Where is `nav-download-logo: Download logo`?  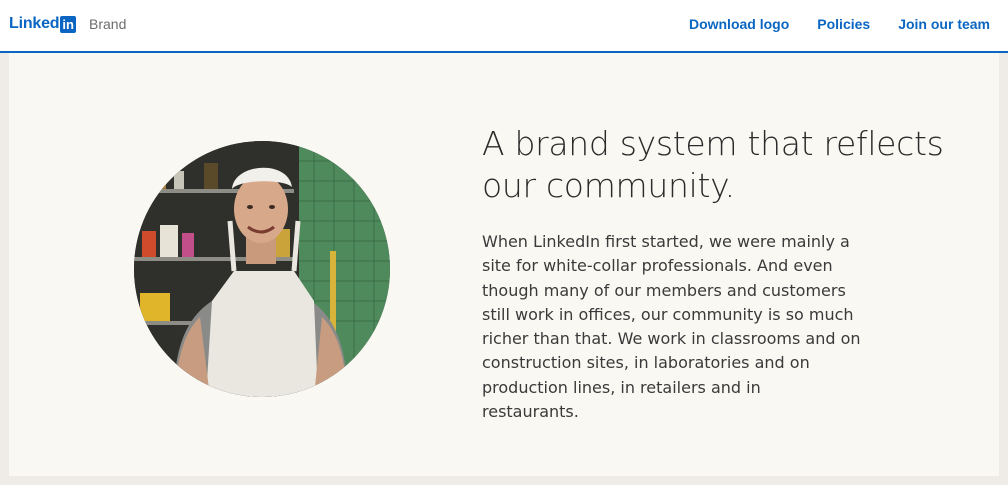 nav-download-logo: Download logo is located at coordinates (739, 24).